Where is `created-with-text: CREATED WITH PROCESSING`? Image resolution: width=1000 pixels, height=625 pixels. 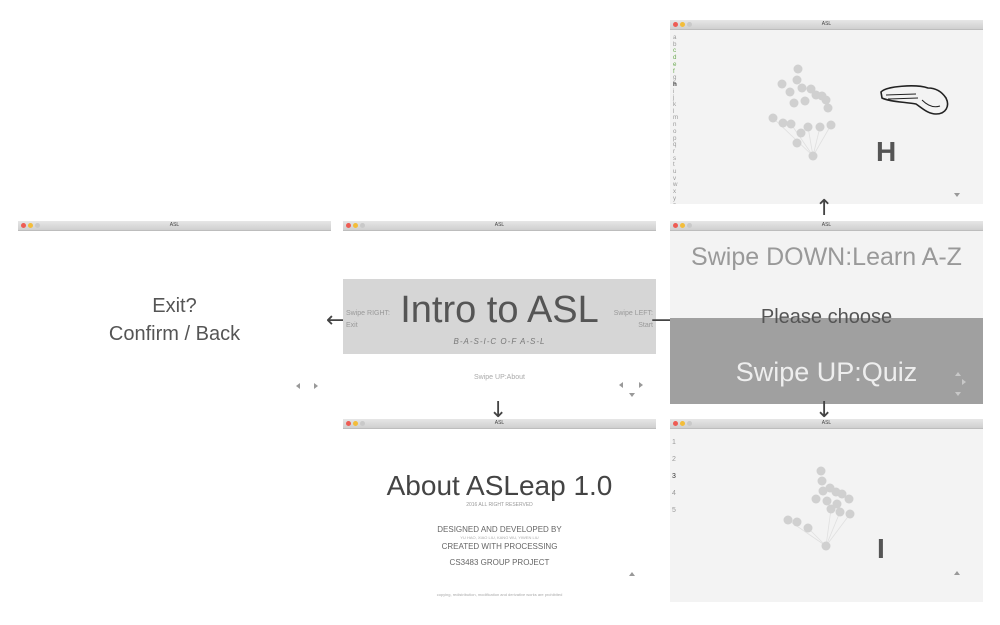
created-with-text: CREATED WITH PROCESSING is located at coordinates (499, 546).